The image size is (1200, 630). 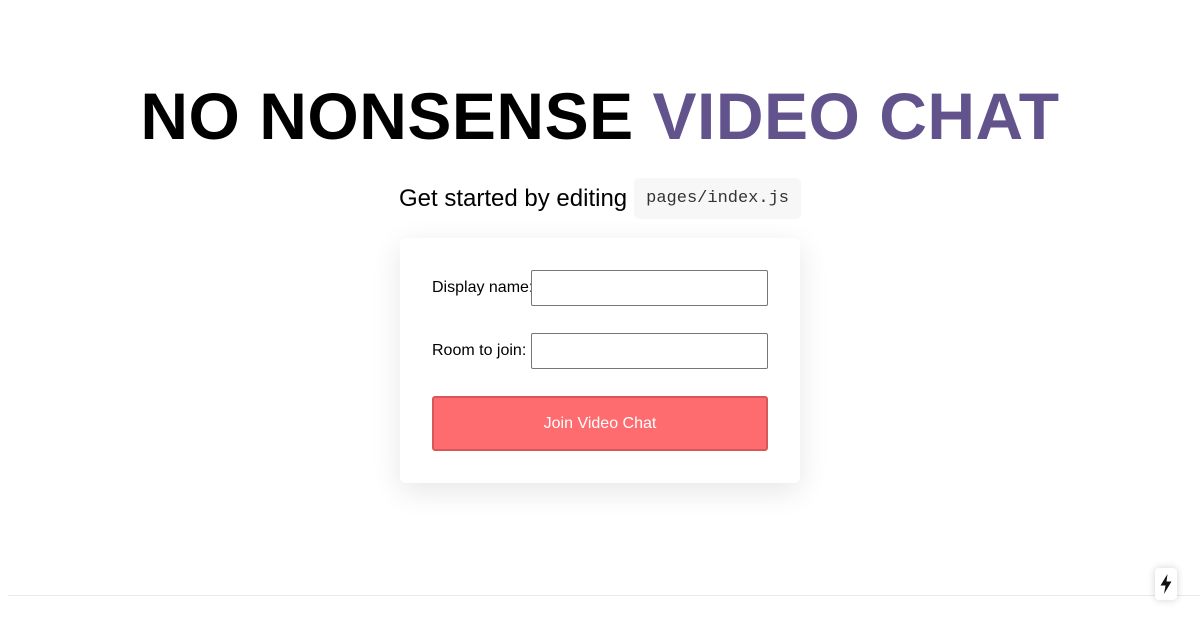 I want to click on title-accent: VIDEO CHAT, so click(x=856, y=116).